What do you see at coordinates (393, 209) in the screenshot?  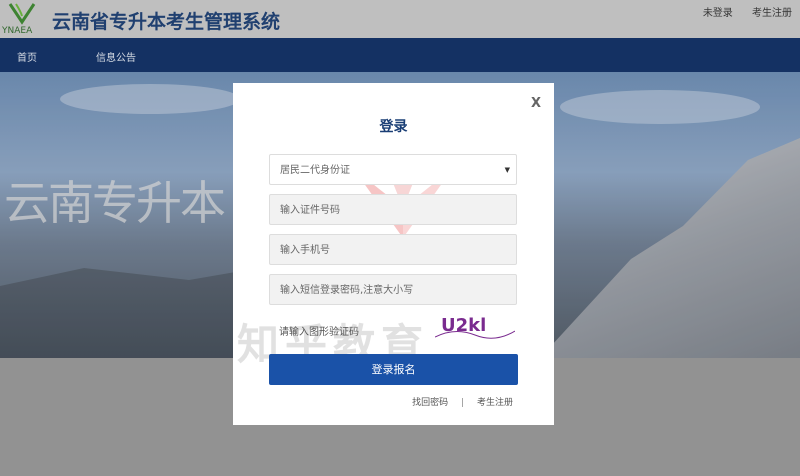 I see `id-number-input: 输入证件号码` at bounding box center [393, 209].